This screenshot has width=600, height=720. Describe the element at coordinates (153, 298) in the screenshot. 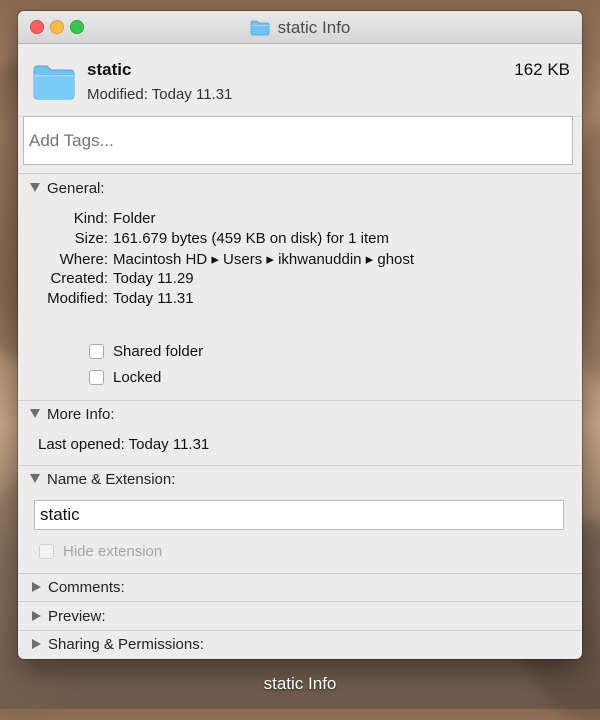

I see `modified-row-value: Today 11.31` at that location.